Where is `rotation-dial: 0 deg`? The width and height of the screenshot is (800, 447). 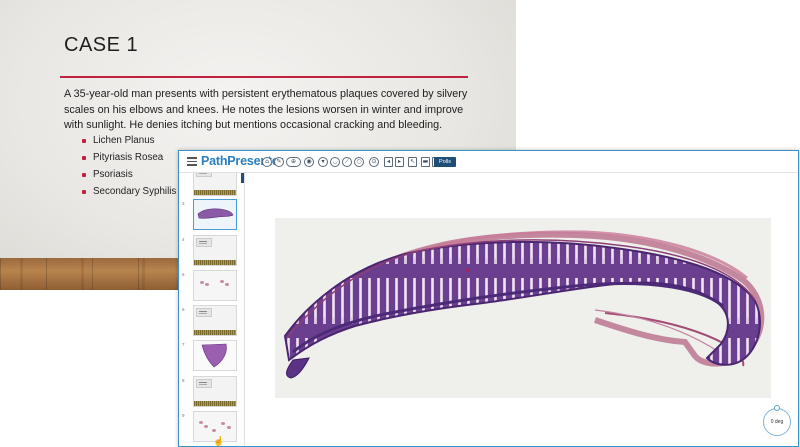
rotation-dial: 0 deg is located at coordinates (777, 420).